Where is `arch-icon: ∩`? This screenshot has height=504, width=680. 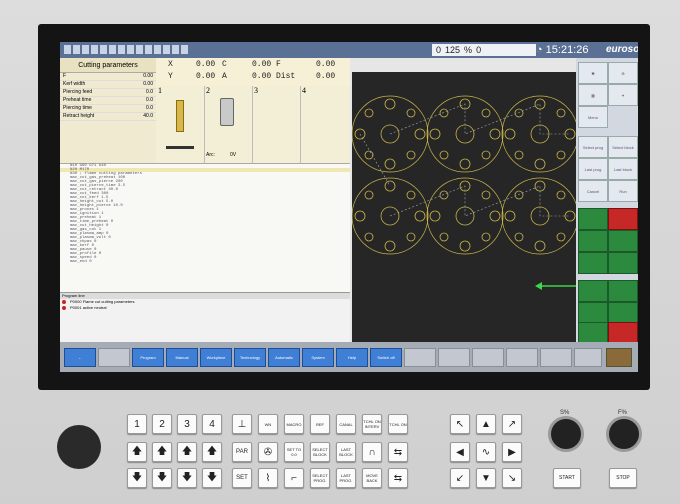 arch-icon: ∩ is located at coordinates (372, 452).